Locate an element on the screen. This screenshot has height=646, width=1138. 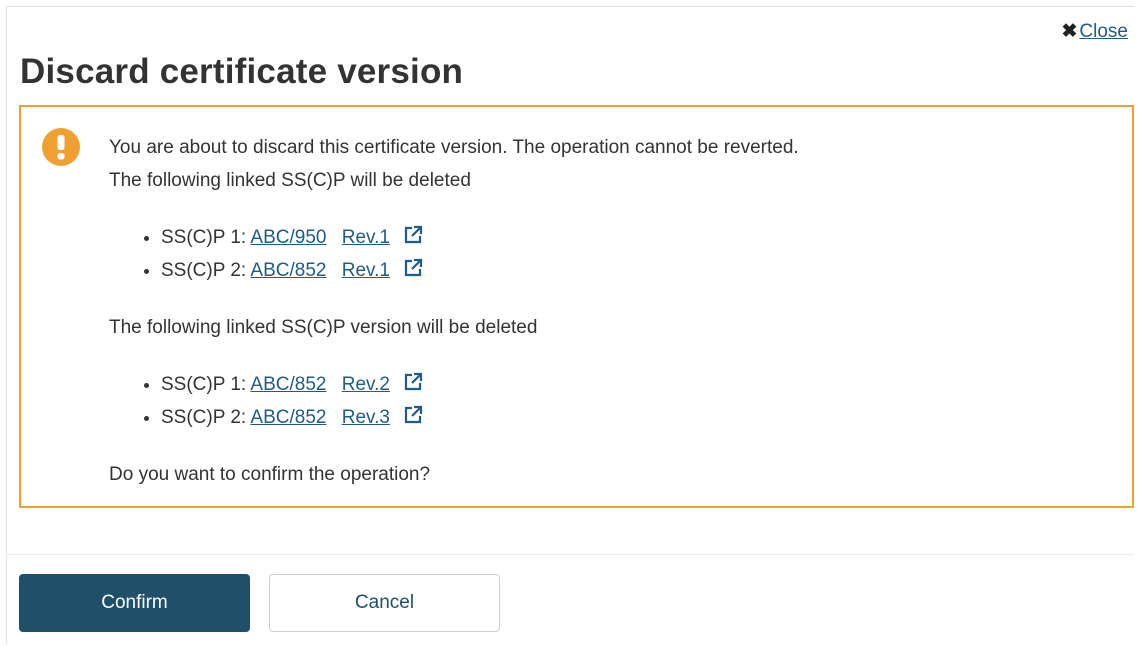
list-item: SS(C)P 2: ABC/852 Rev.1 is located at coordinates (636, 270).